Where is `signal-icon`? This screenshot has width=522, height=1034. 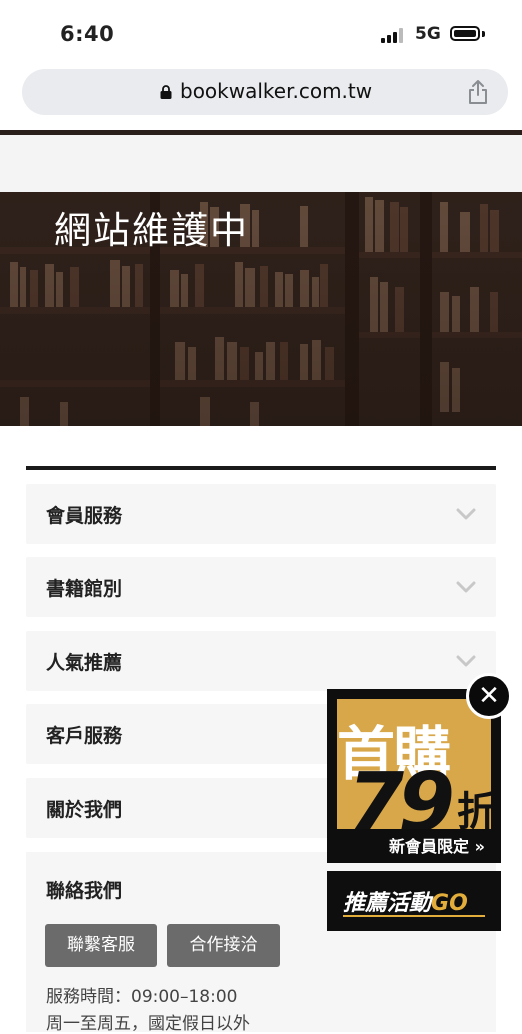 signal-icon is located at coordinates (392, 35).